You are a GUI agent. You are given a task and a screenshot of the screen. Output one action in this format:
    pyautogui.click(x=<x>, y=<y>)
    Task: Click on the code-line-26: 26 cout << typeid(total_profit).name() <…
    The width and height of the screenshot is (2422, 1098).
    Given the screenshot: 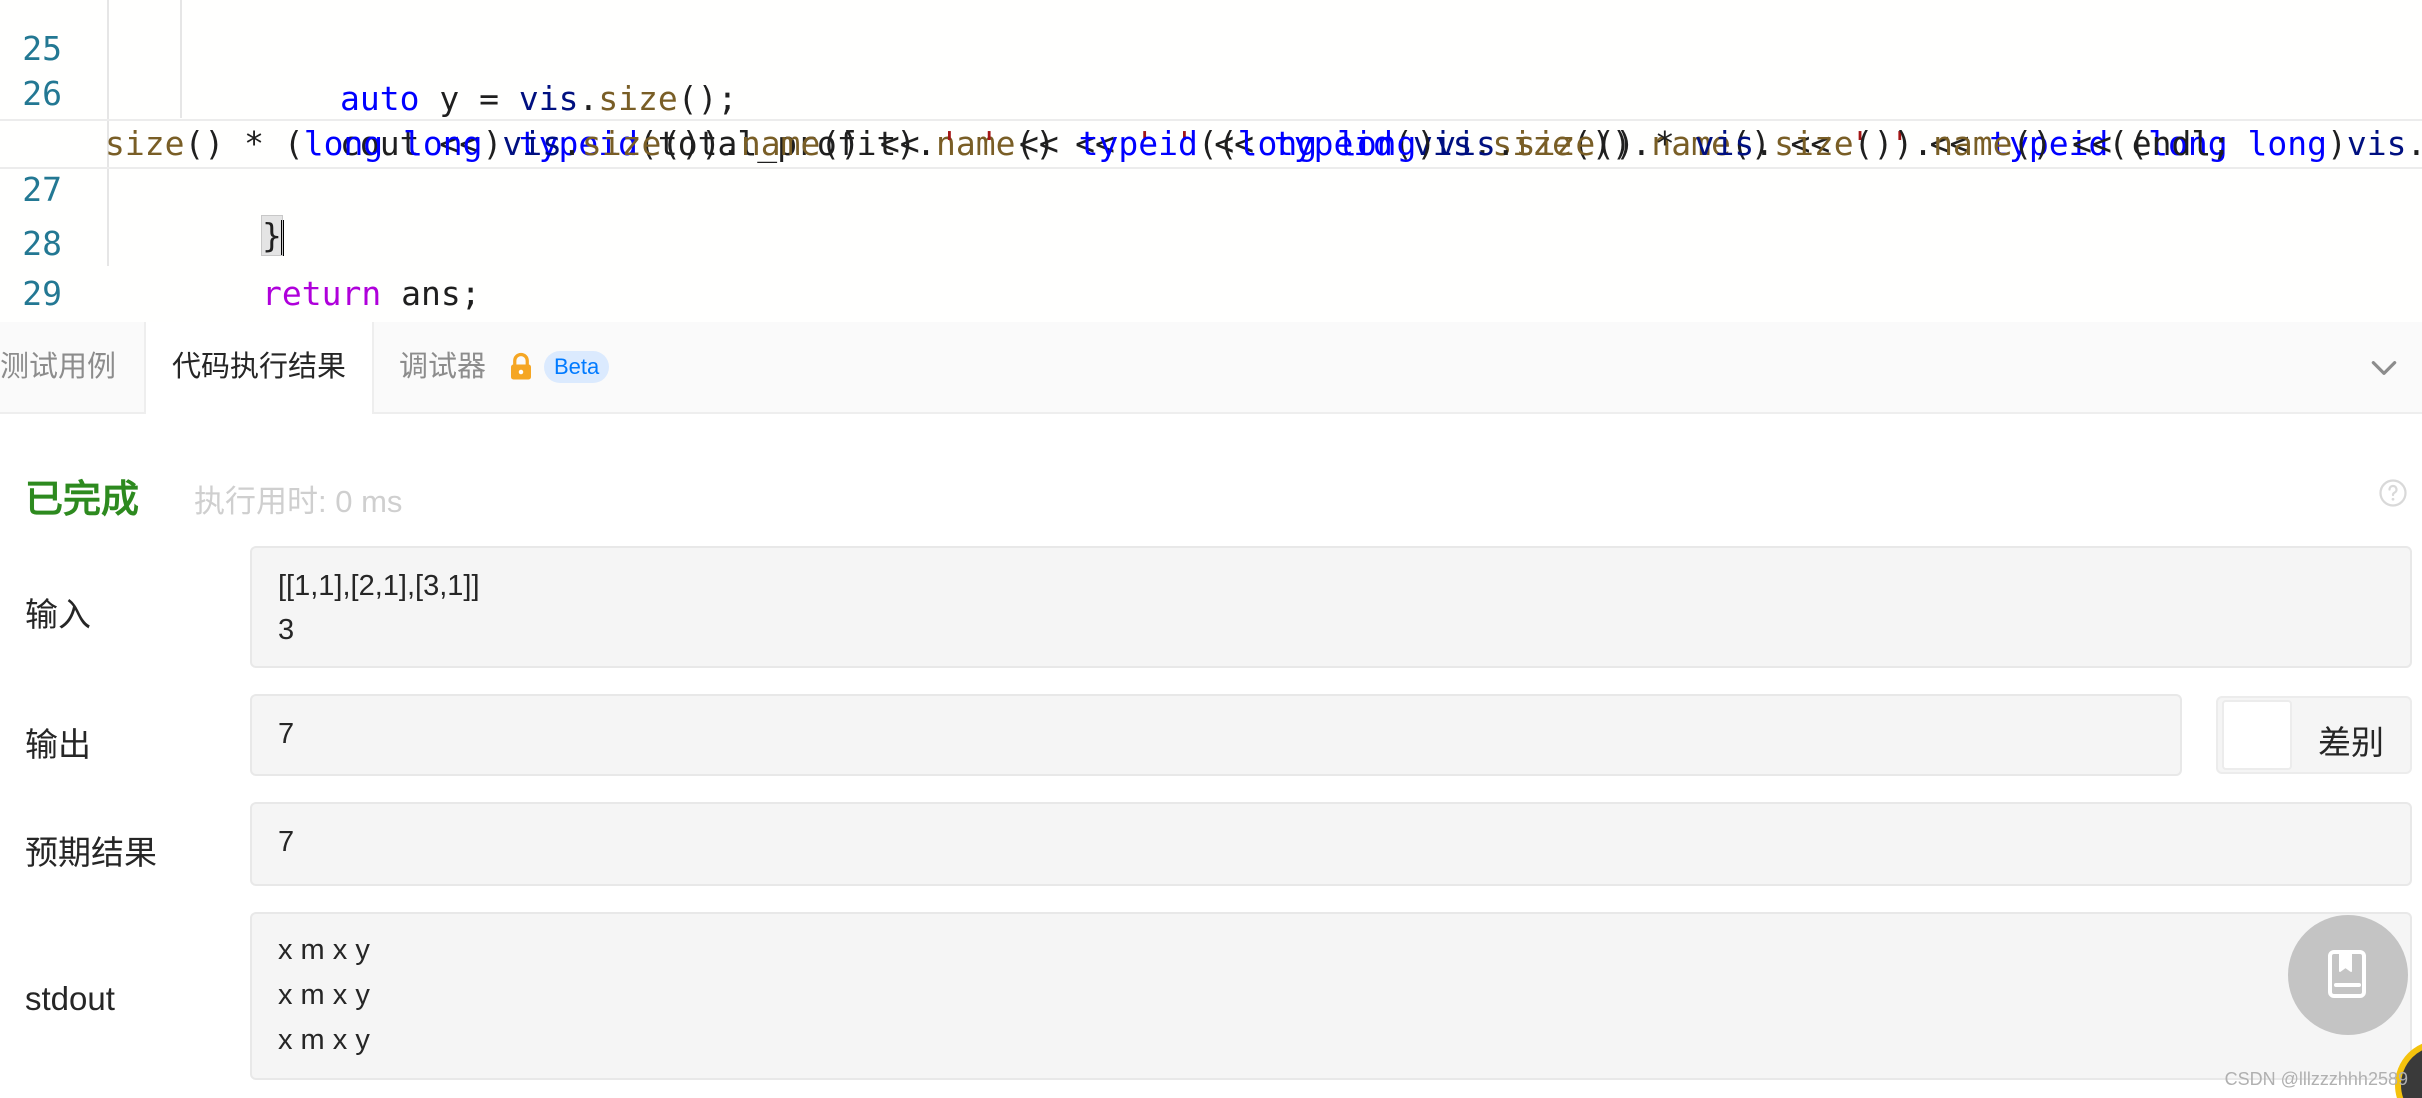 What is the action you would take?
    pyautogui.click(x=1211, y=91)
    